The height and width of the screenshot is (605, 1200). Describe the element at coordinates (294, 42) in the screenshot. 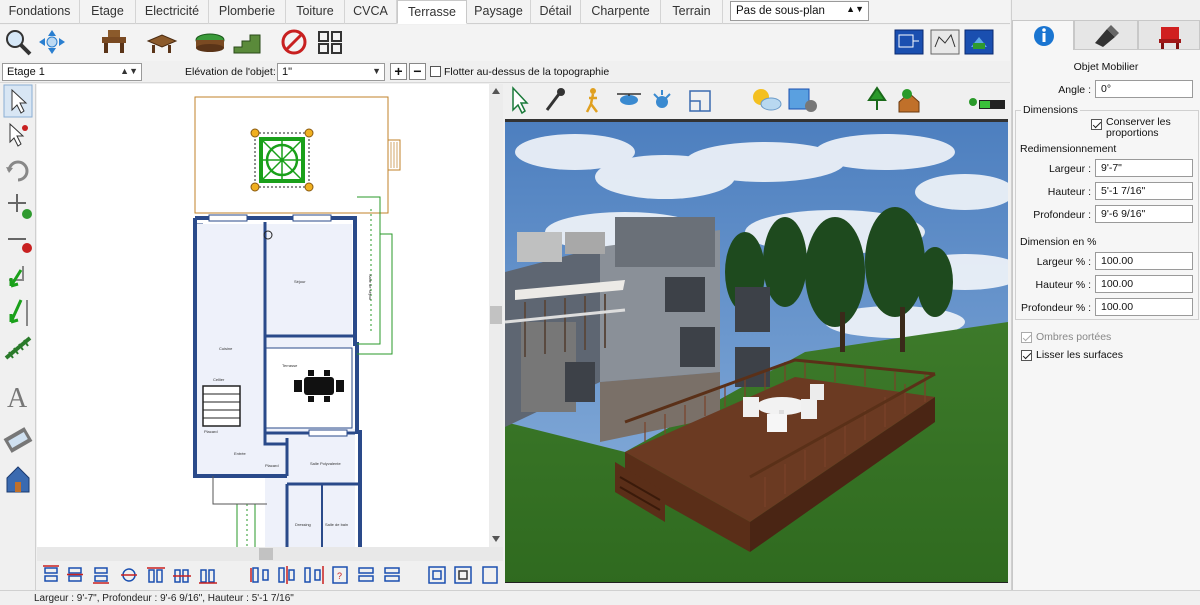

I see `no-entry-icon` at that location.